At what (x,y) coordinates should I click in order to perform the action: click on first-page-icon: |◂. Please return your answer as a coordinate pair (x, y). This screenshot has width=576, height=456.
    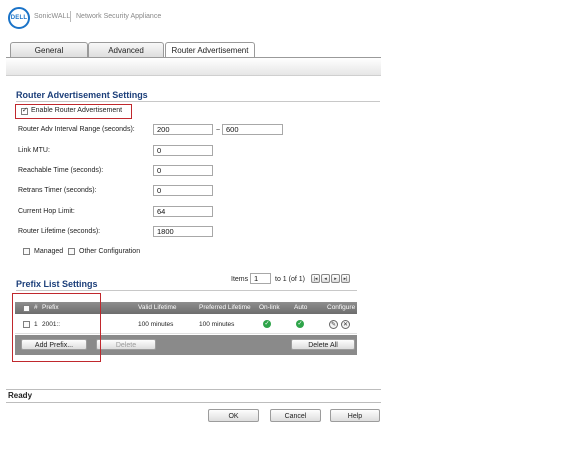
    Looking at the image, I should click on (315, 279).